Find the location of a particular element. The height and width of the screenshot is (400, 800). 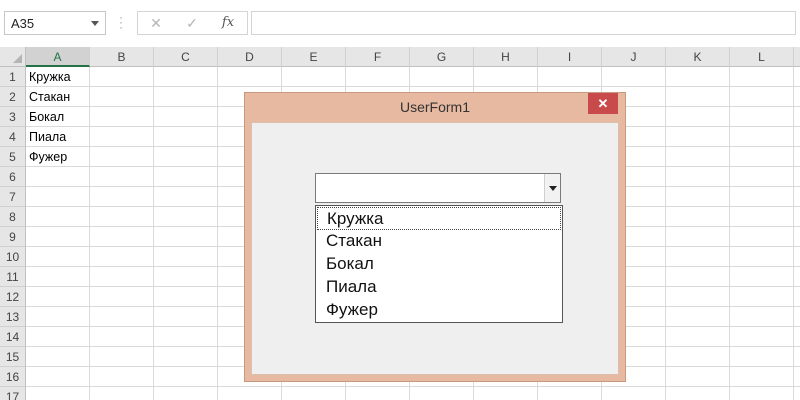

column-header: D is located at coordinates (250, 57).